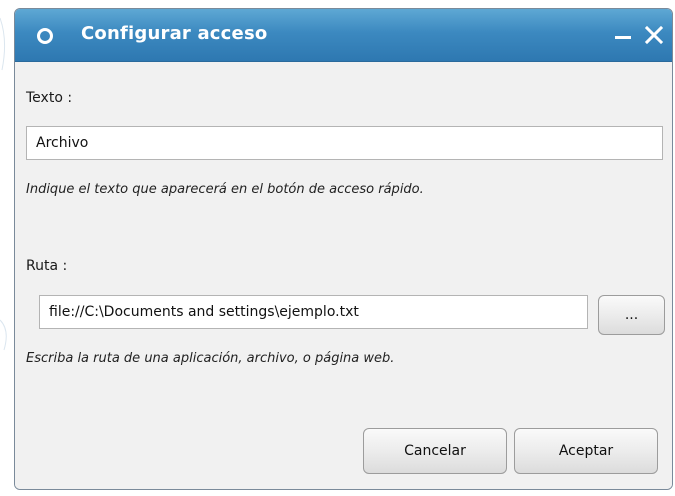 The height and width of the screenshot is (496, 675). I want to click on minimize-icon, so click(623, 37).